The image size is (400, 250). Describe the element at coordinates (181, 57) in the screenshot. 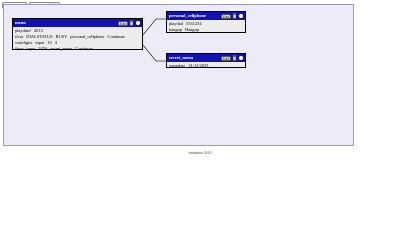

I see `module-title: secret_menu` at that location.